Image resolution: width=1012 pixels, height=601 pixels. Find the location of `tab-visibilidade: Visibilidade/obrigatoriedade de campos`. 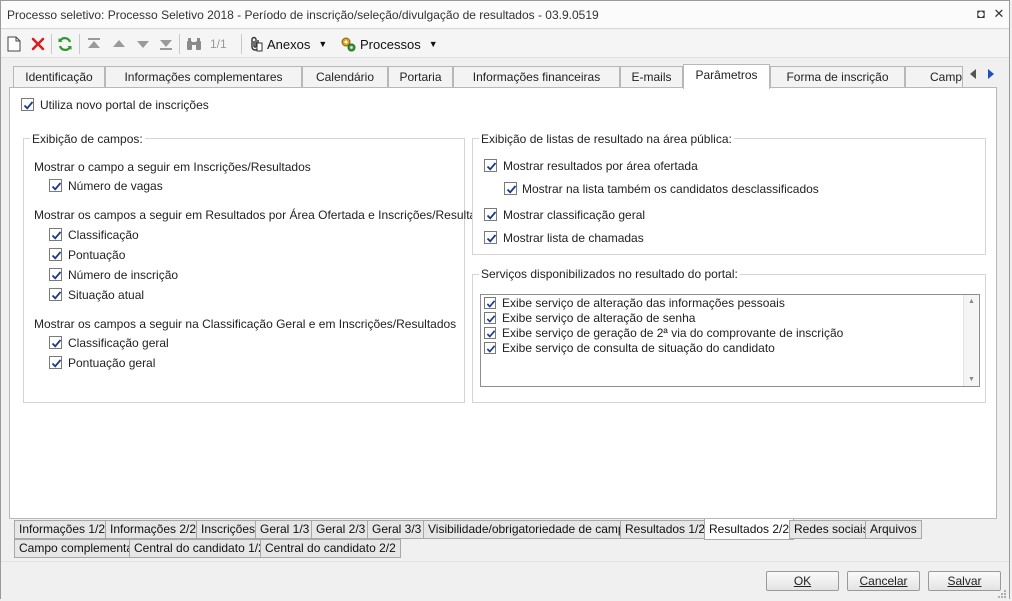

tab-visibilidade: Visibilidade/obrigatoriedade de campos is located at coordinates (533, 529).